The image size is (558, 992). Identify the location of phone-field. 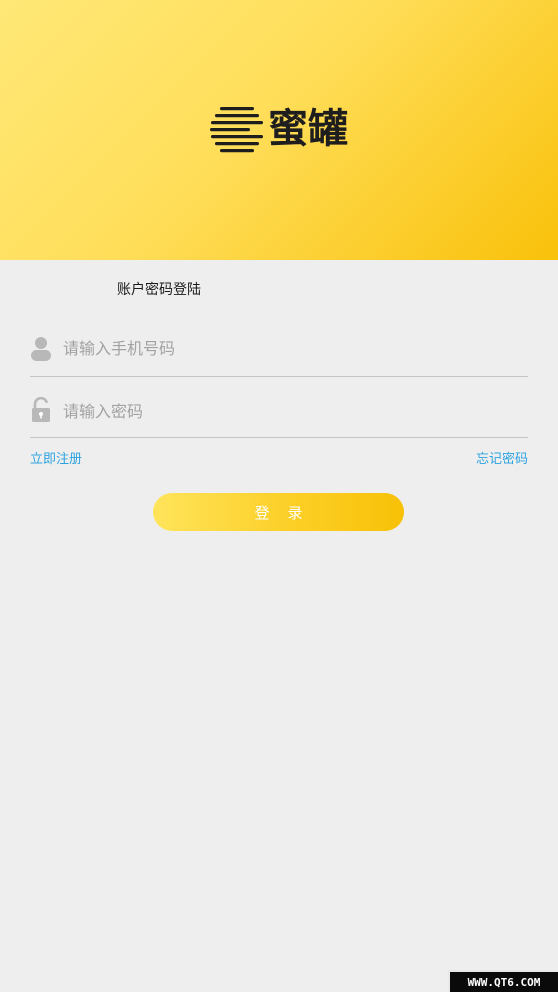
(279, 348).